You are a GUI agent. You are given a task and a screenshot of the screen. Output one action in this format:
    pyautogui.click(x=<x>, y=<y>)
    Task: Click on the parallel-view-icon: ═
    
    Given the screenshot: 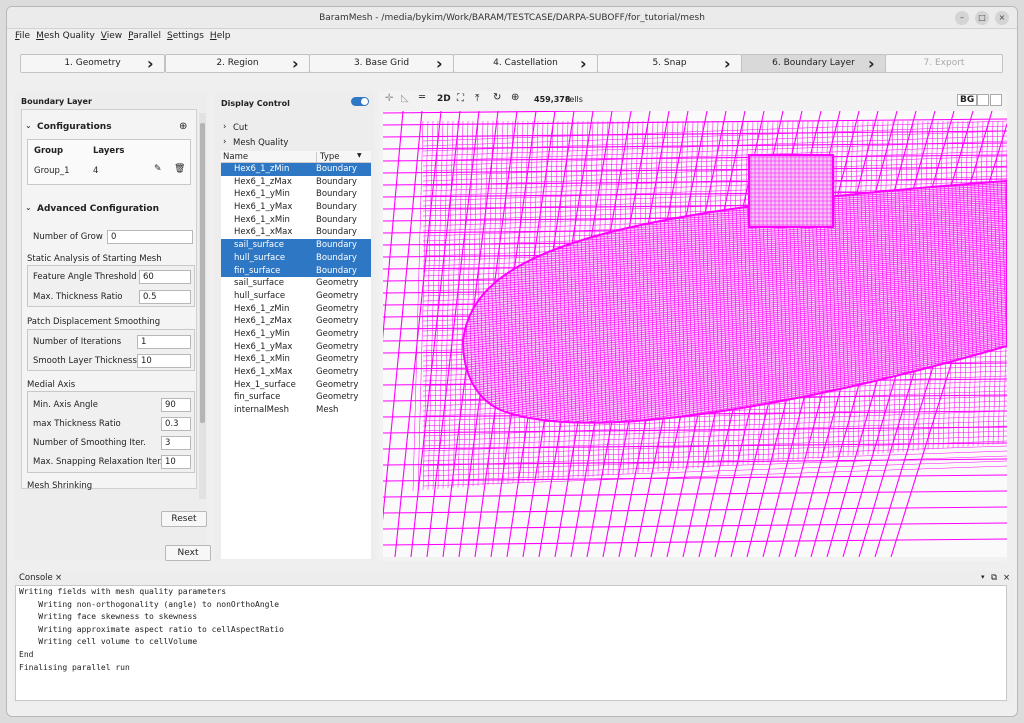 What is the action you would take?
    pyautogui.click(x=422, y=97)
    